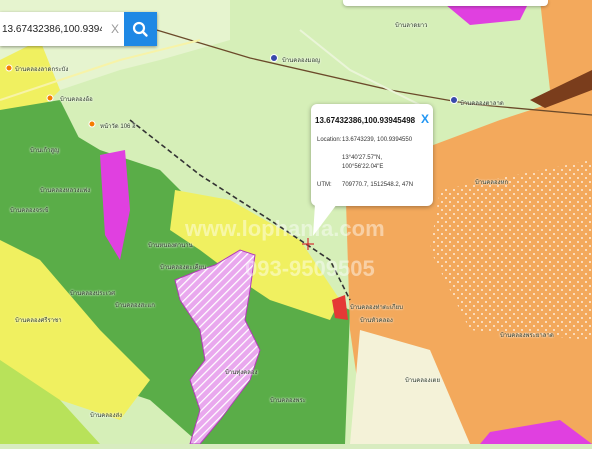 This screenshot has height=449, width=592. Describe the element at coordinates (183, 268) in the screenshot. I see `place-label: บ้านคลองตะเคียน` at that location.